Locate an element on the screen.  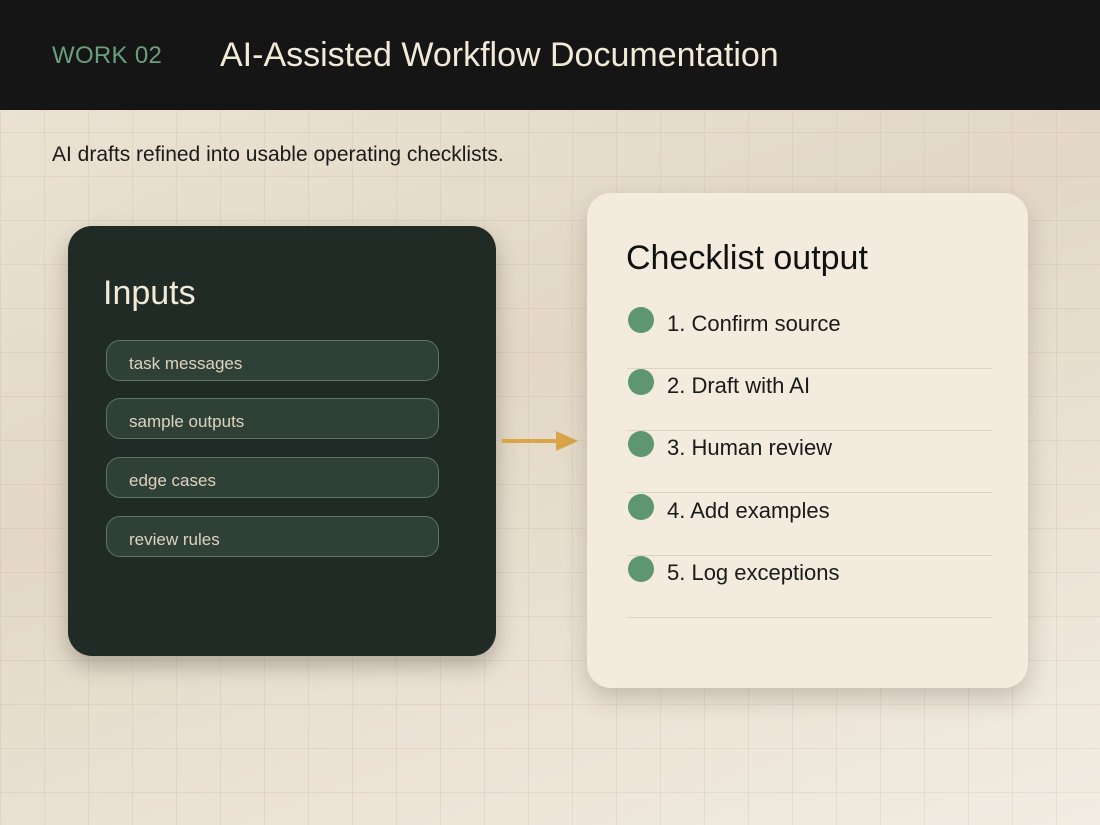
checklist-item: 2. Draft with AI is located at coordinates (809, 400).